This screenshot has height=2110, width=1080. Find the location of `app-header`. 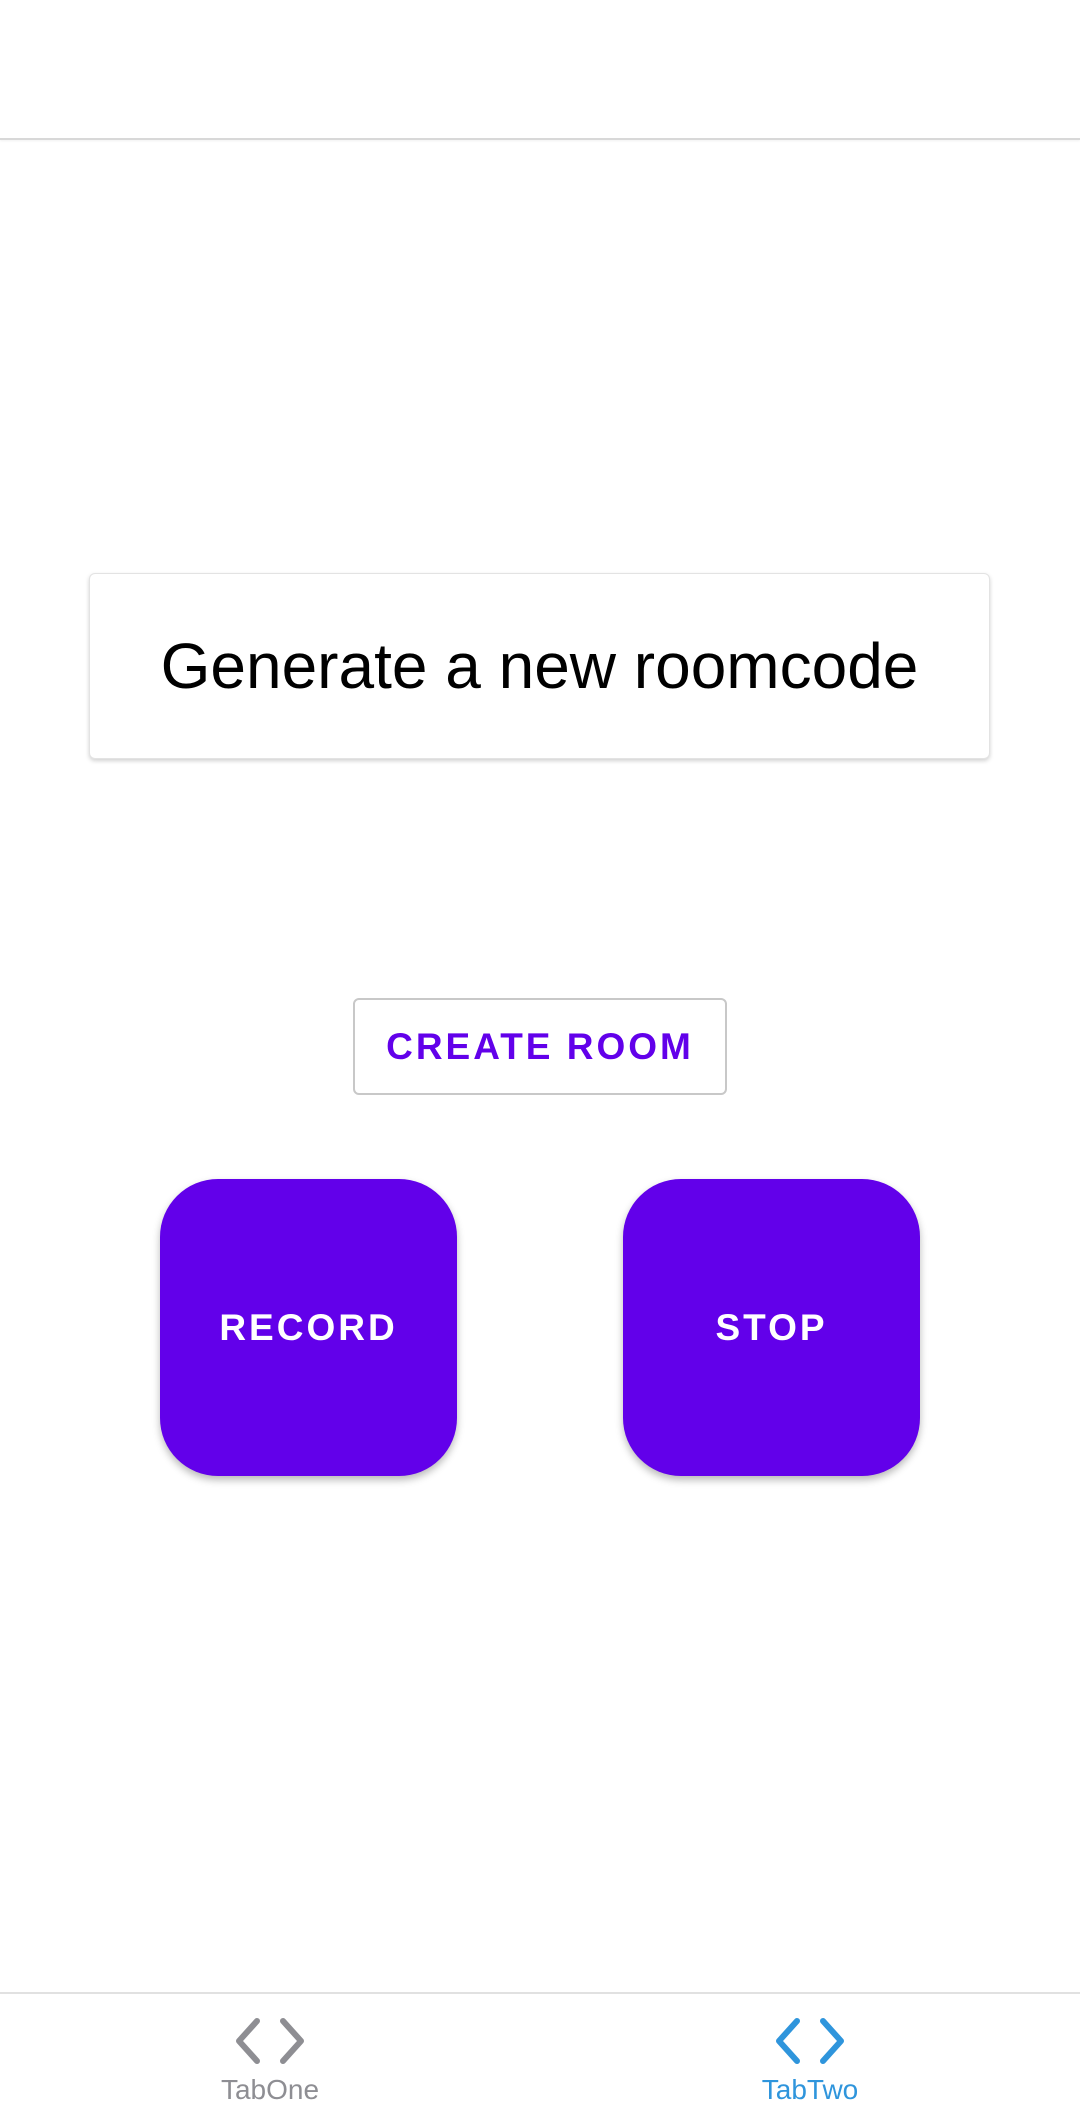

app-header is located at coordinates (540, 70).